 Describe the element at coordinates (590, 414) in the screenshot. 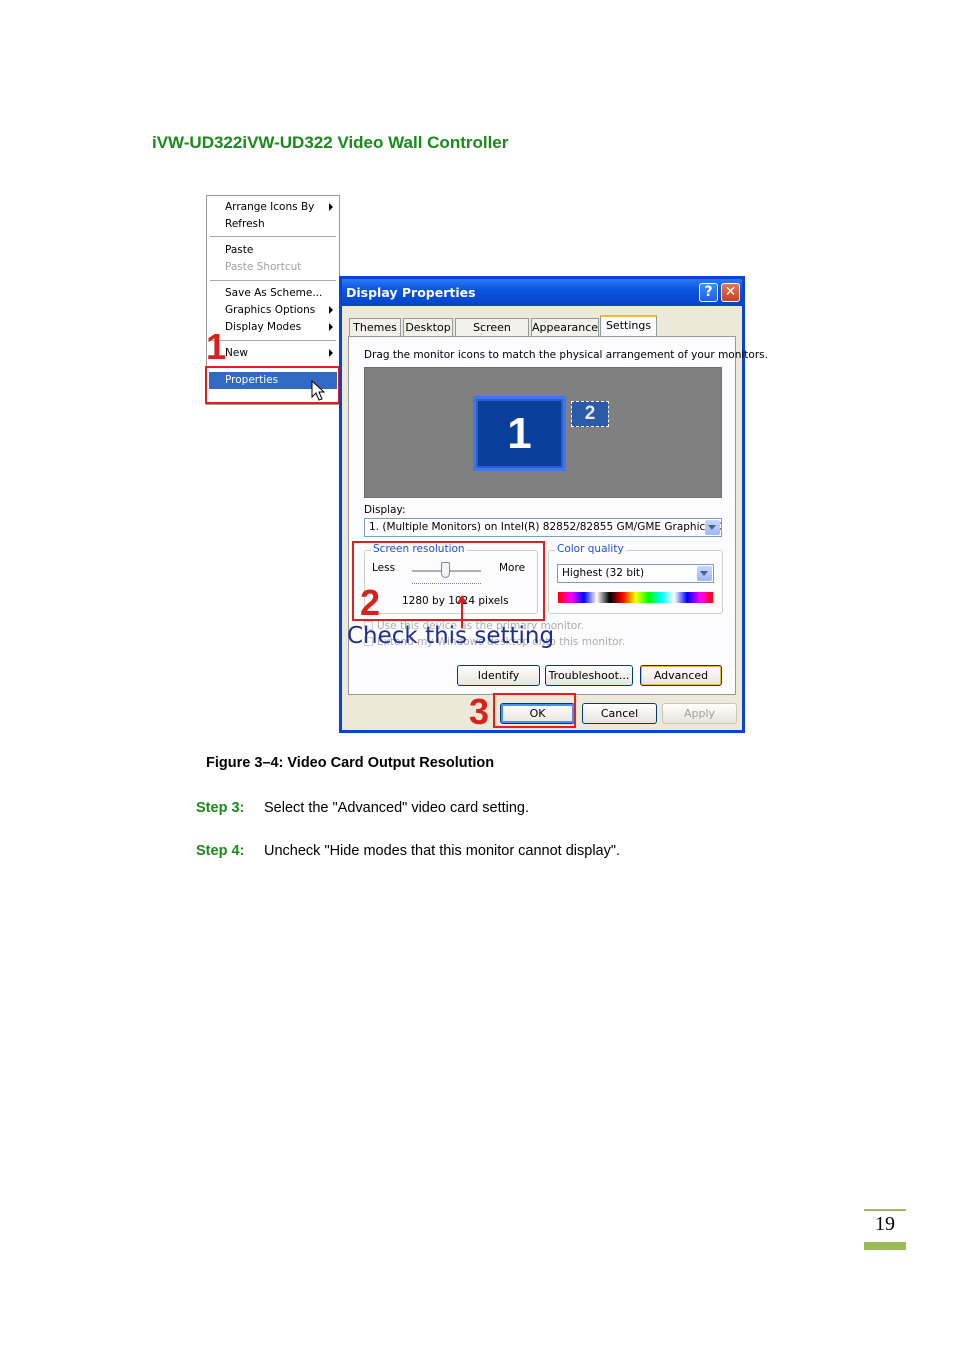

I see `monitor-2: 2` at that location.